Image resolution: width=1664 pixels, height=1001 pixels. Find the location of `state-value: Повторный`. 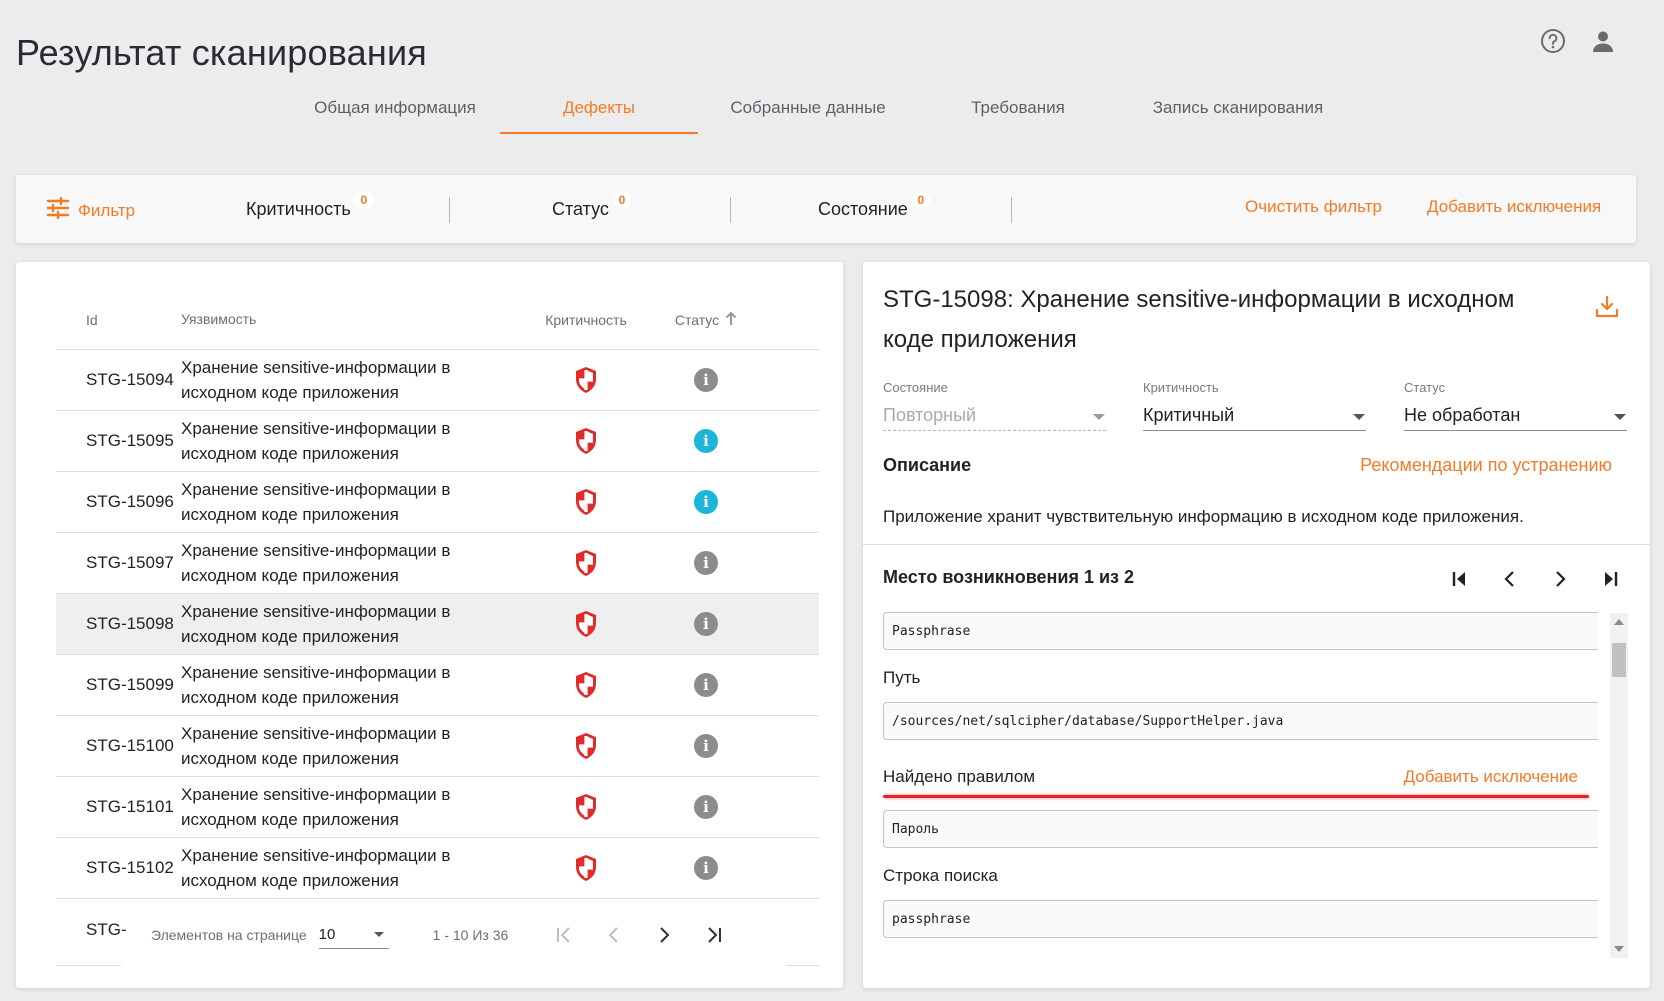

state-value: Повторный is located at coordinates (930, 415).